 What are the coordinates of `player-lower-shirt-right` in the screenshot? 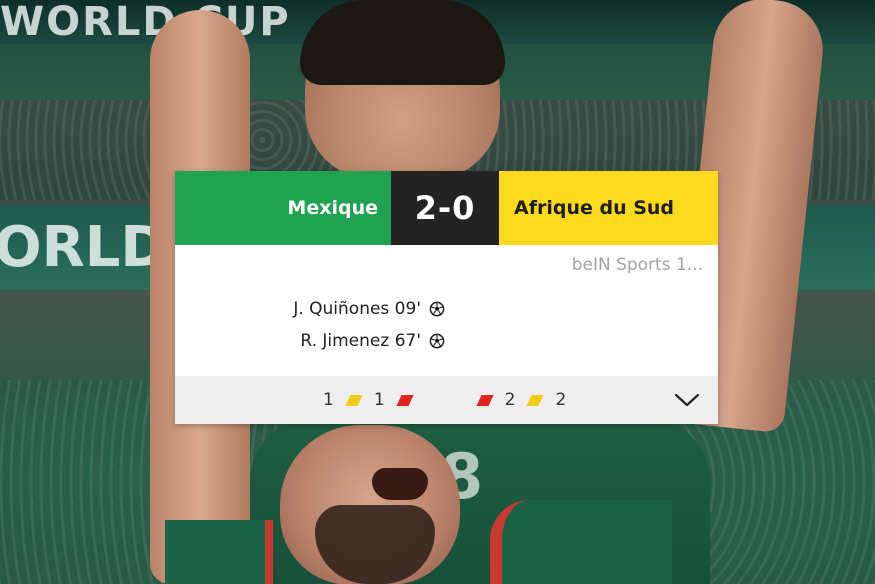 It's located at (581, 542).